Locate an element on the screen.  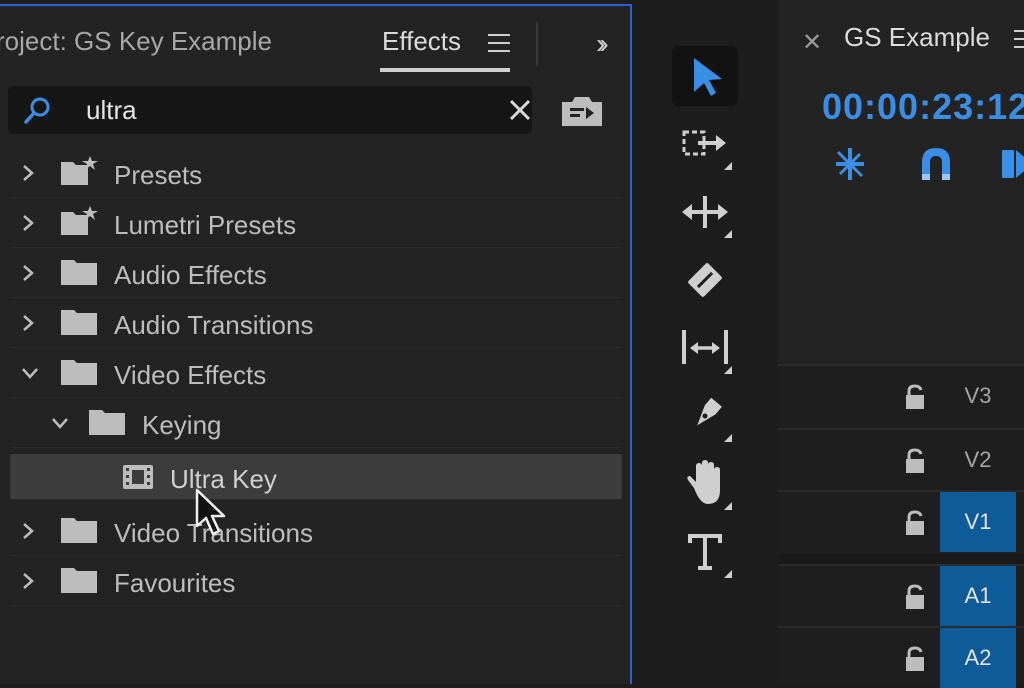
razor-tool is located at coordinates (705, 280).